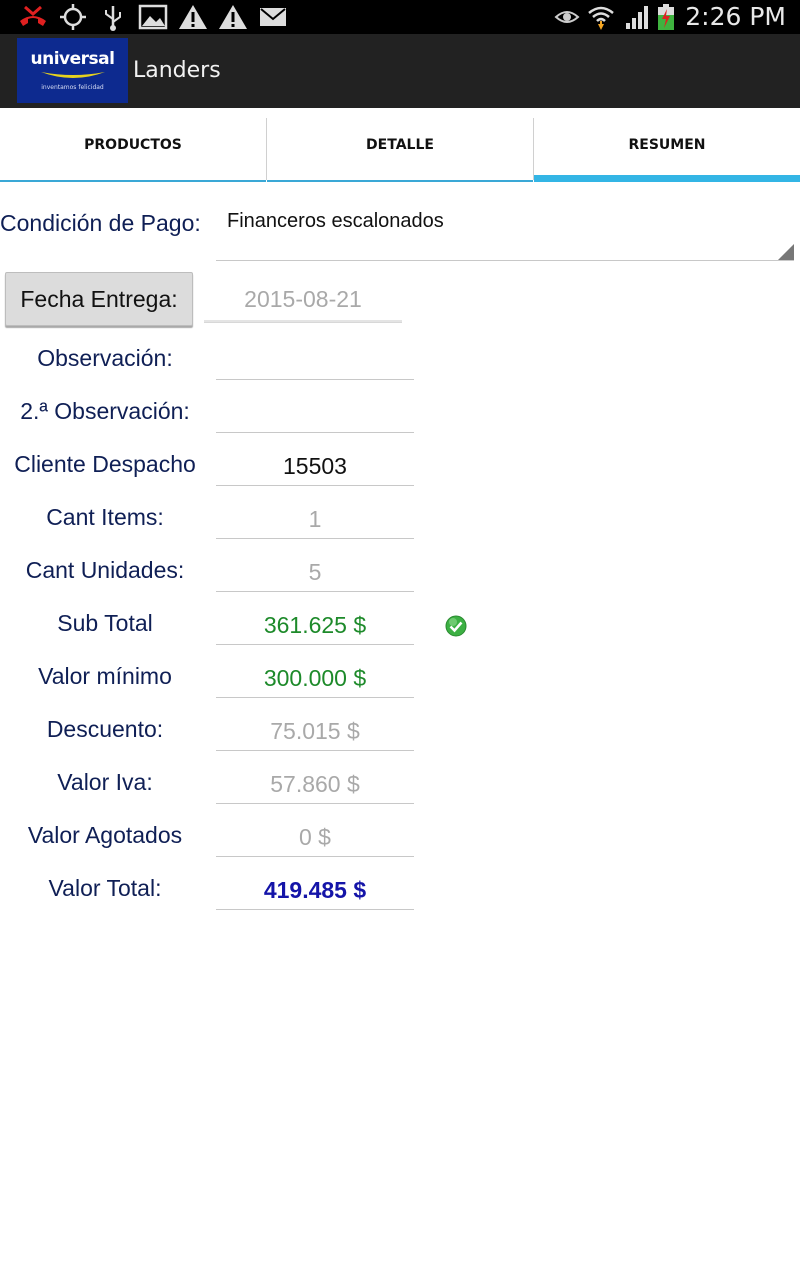  Describe the element at coordinates (105, 411) in the screenshot. I see `observacion2-label: 2.ª Observación:` at that location.